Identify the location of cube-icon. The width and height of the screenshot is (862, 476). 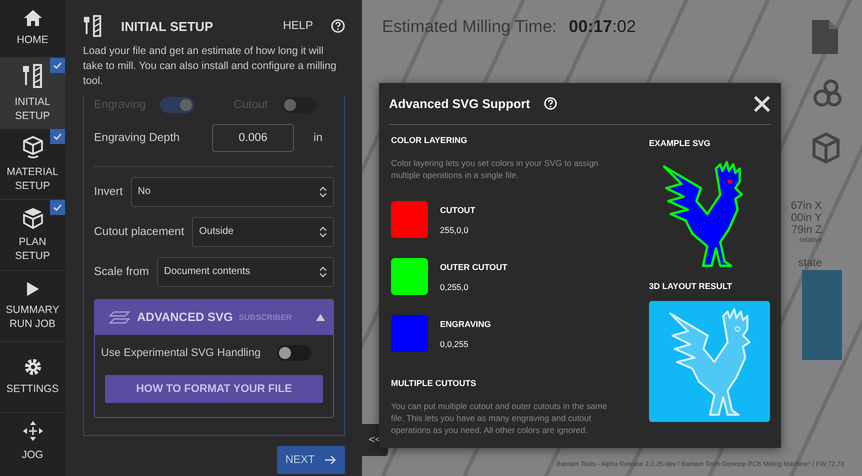
(33, 146).